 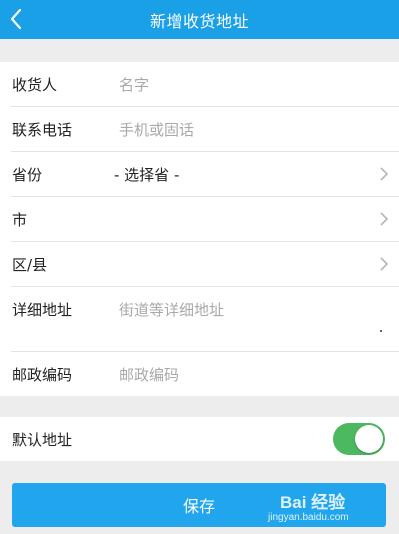 I want to click on address-row: 详细地址 街道等详细地址, so click(x=199, y=319).